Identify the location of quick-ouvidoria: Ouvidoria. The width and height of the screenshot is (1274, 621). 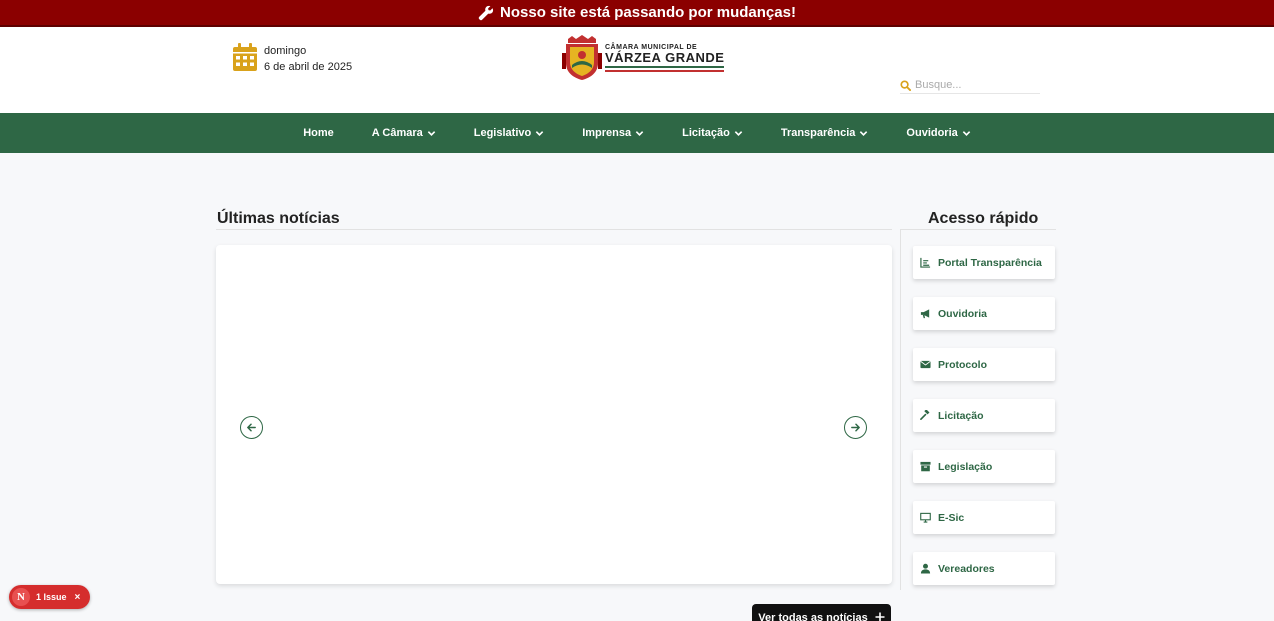
(984, 313).